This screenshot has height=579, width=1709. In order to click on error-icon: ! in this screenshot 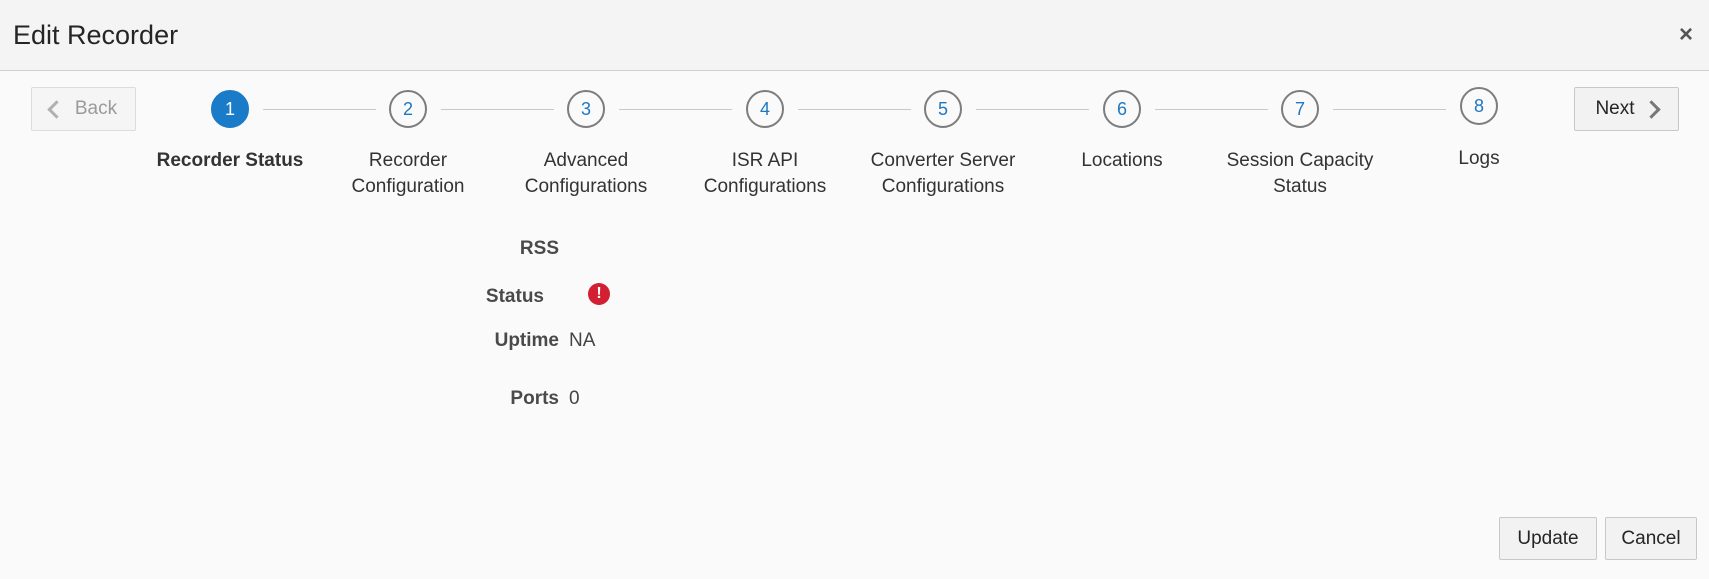, I will do `click(599, 294)`.